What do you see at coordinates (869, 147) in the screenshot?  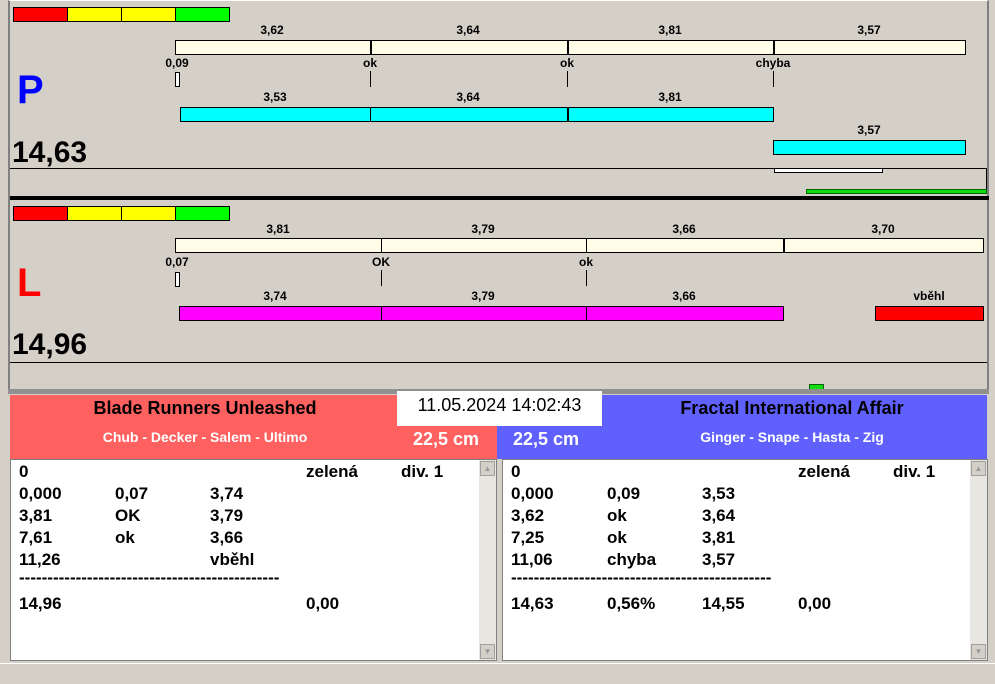 I see `run-bar-last` at bounding box center [869, 147].